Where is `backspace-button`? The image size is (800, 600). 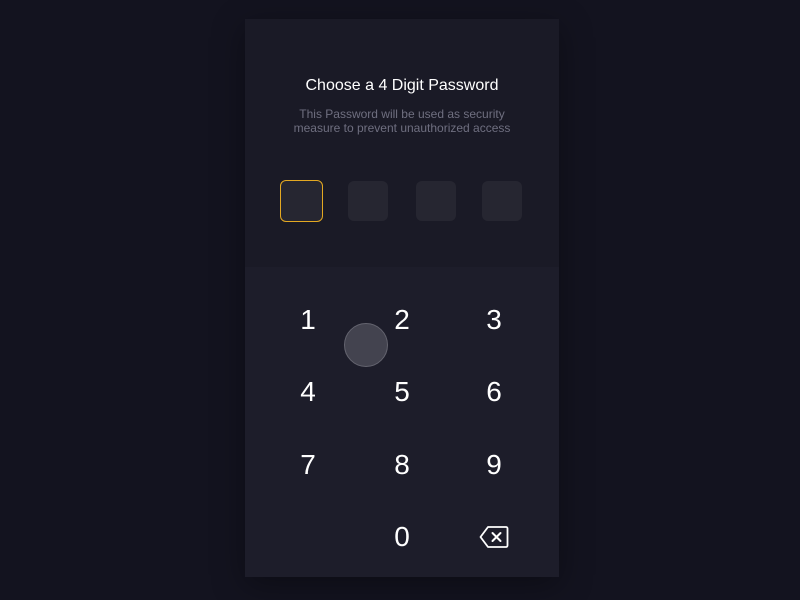 backspace-button is located at coordinates (494, 537).